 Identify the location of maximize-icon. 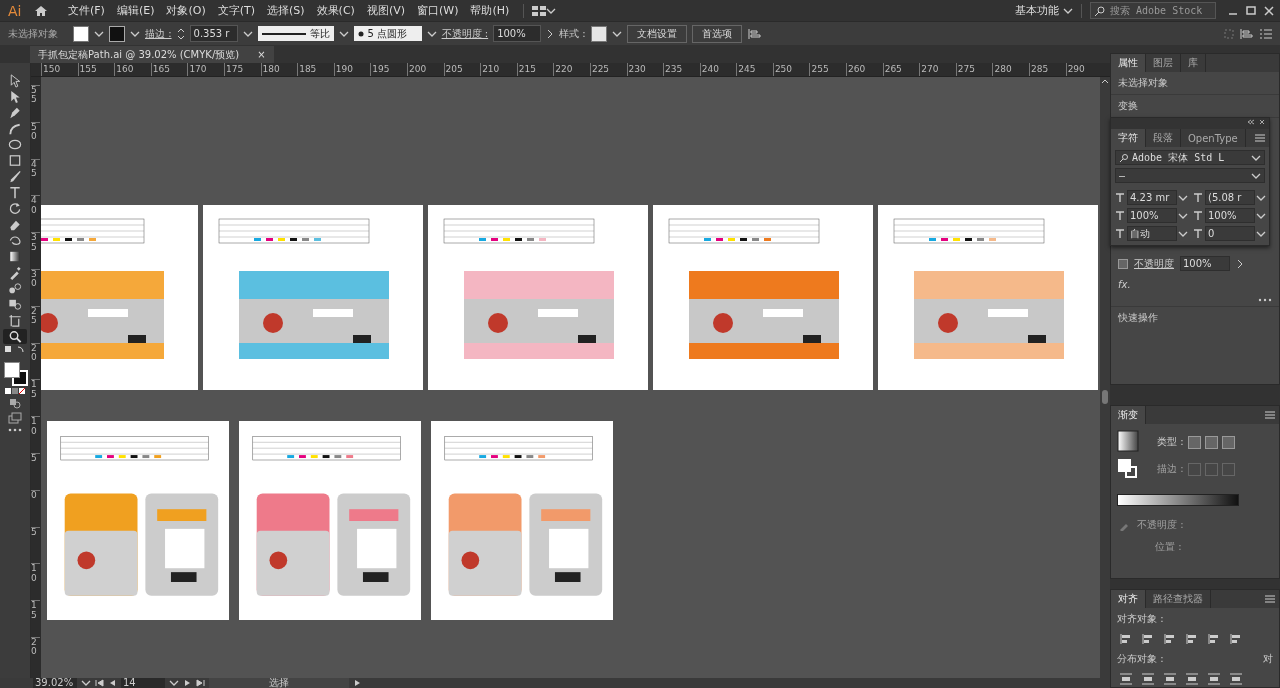
(1251, 10).